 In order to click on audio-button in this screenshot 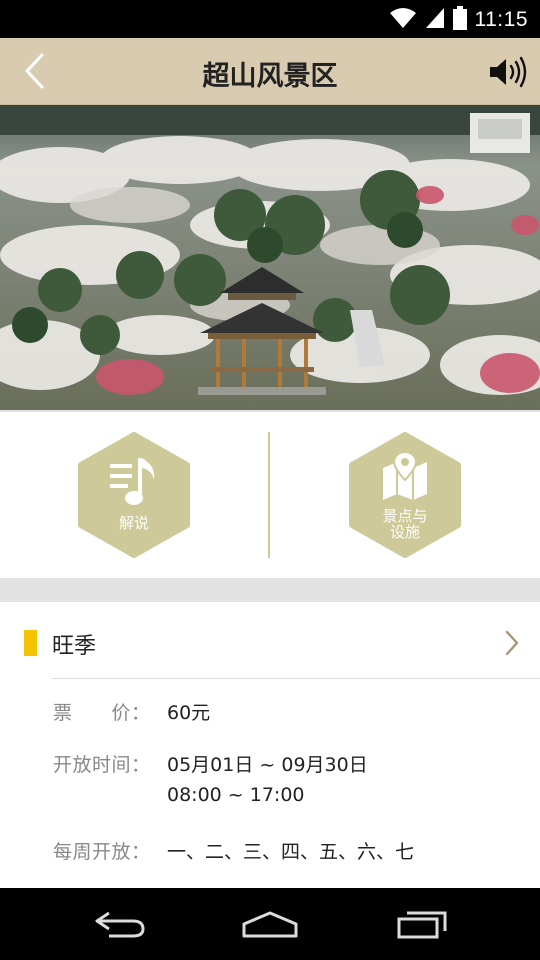, I will do `click(508, 72)`.